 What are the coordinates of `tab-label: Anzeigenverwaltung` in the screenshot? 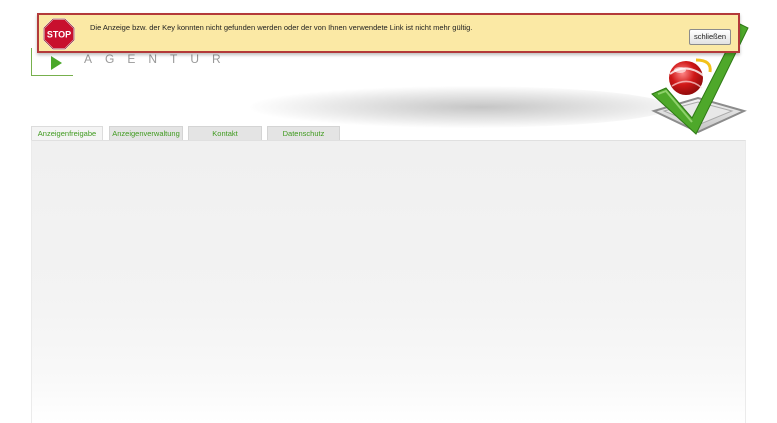 It's located at (146, 133).